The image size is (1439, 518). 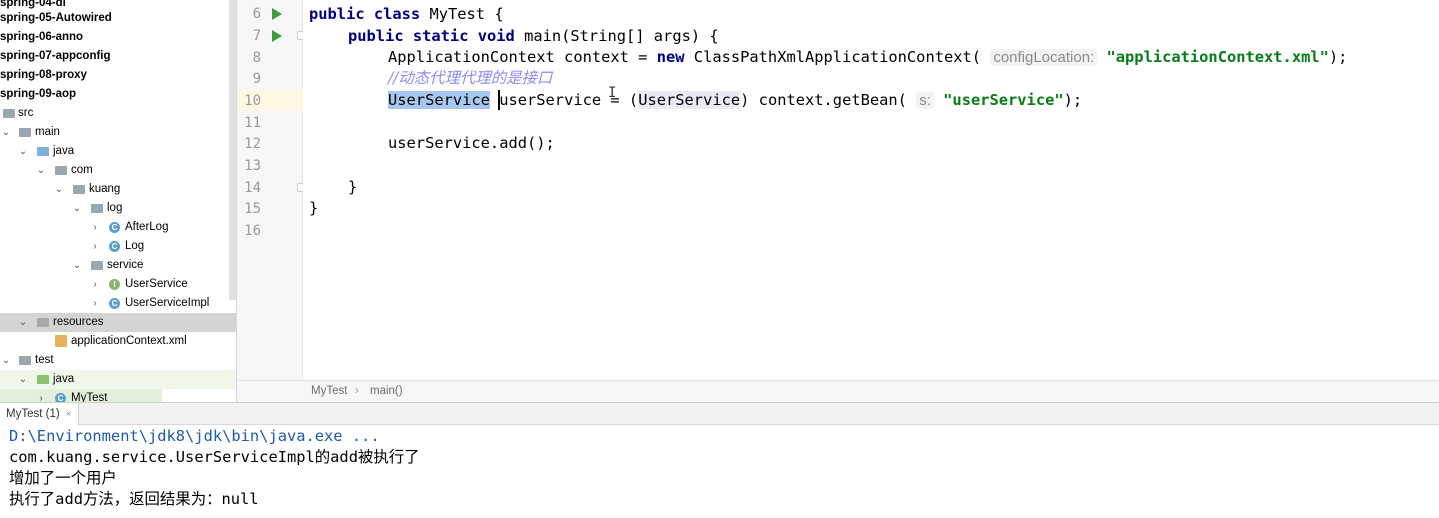 What do you see at coordinates (719, 413) in the screenshot?
I see `run-tab-bar: MyTest (1) ×` at bounding box center [719, 413].